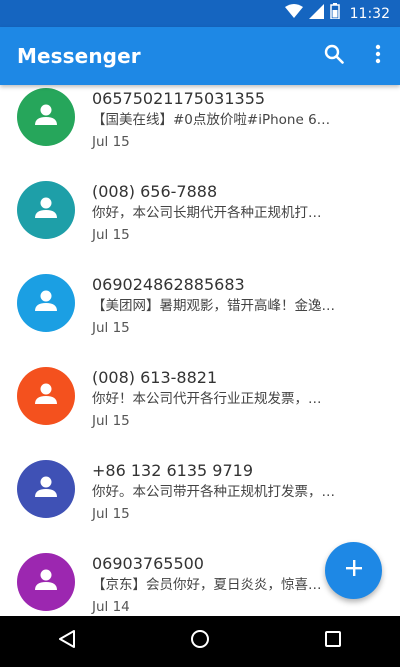 Image resolution: width=400 pixels, height=667 pixels. What do you see at coordinates (316, 13) in the screenshot?
I see `signal-icon` at bounding box center [316, 13].